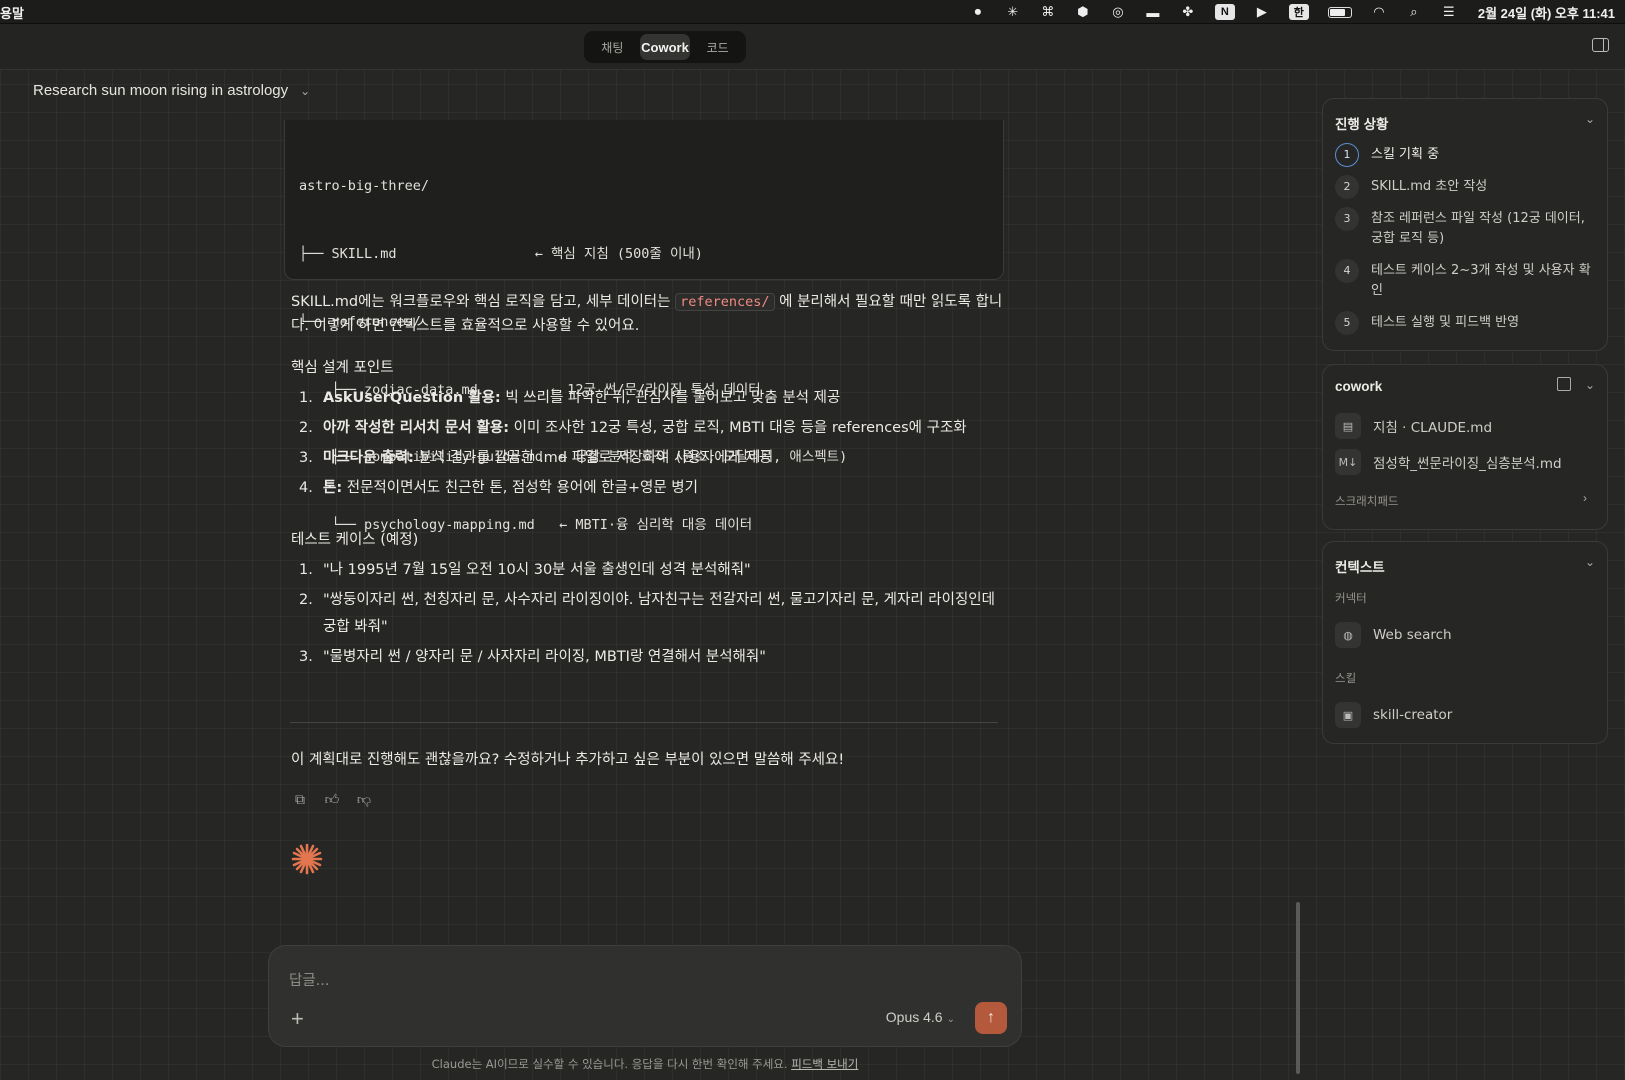 Image resolution: width=1625 pixels, height=1080 pixels. Describe the element at coordinates (1348, 715) in the screenshot. I see `skill-icon: ▣` at that location.